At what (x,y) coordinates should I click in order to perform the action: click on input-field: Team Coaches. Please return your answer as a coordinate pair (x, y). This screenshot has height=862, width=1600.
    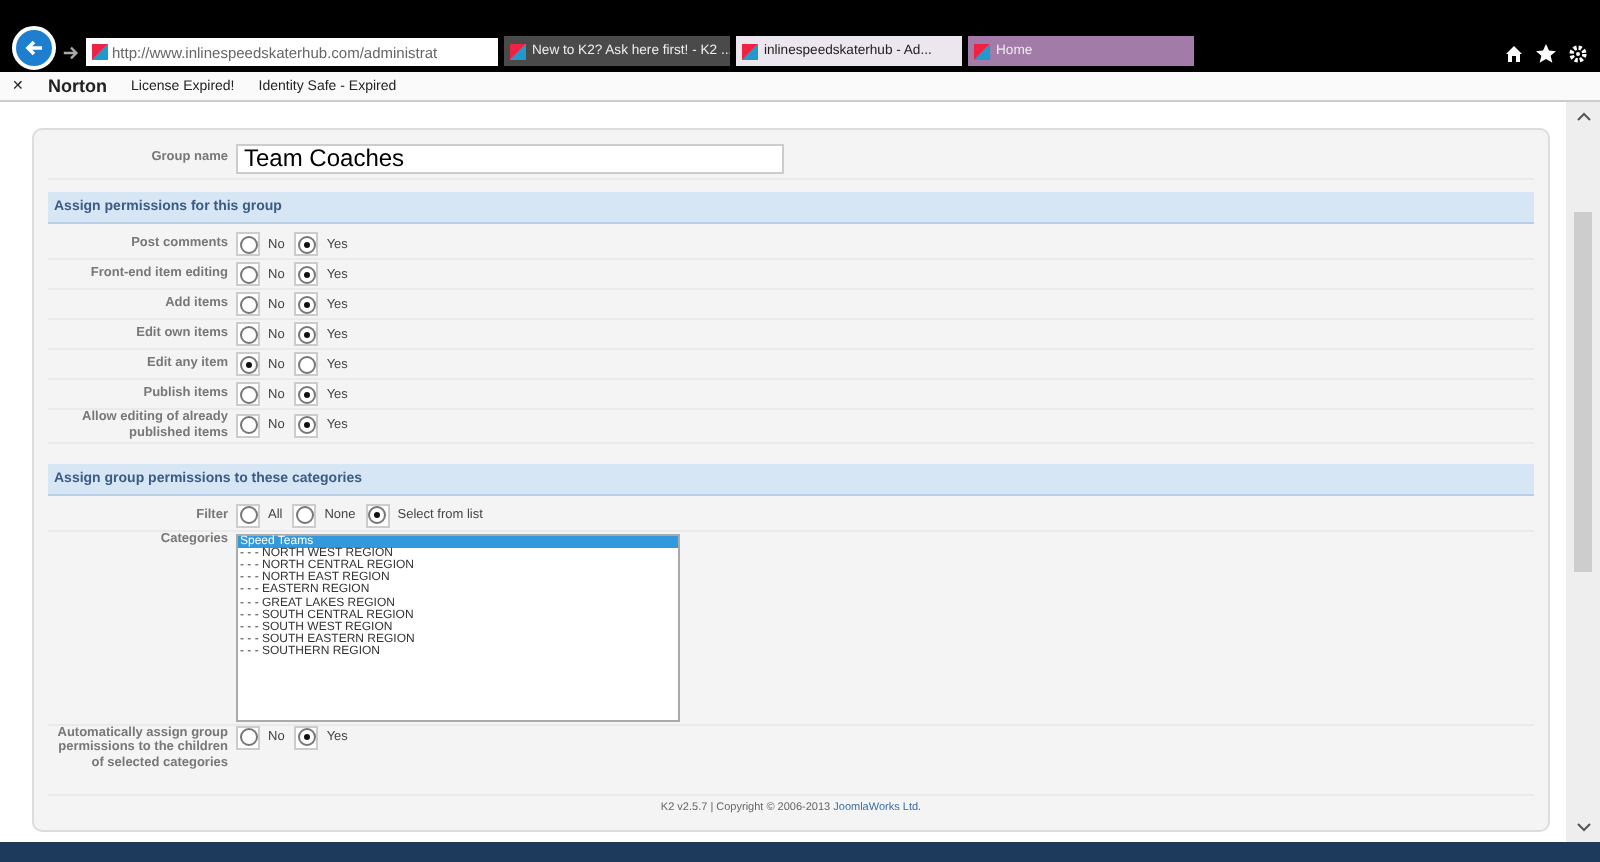
    Looking at the image, I should click on (510, 158).